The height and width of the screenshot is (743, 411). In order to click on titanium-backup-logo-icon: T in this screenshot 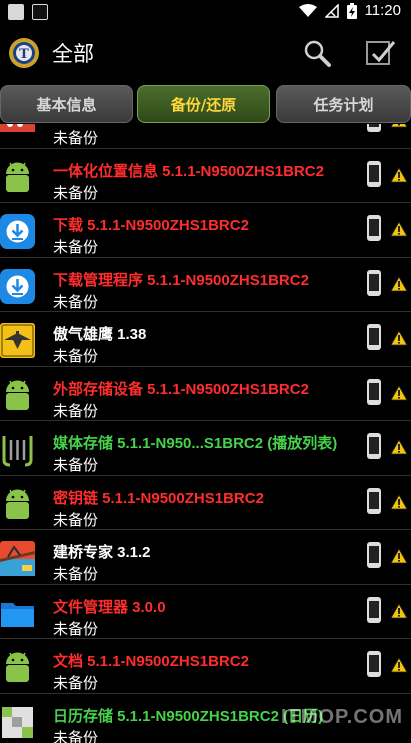, I will do `click(24, 53)`.